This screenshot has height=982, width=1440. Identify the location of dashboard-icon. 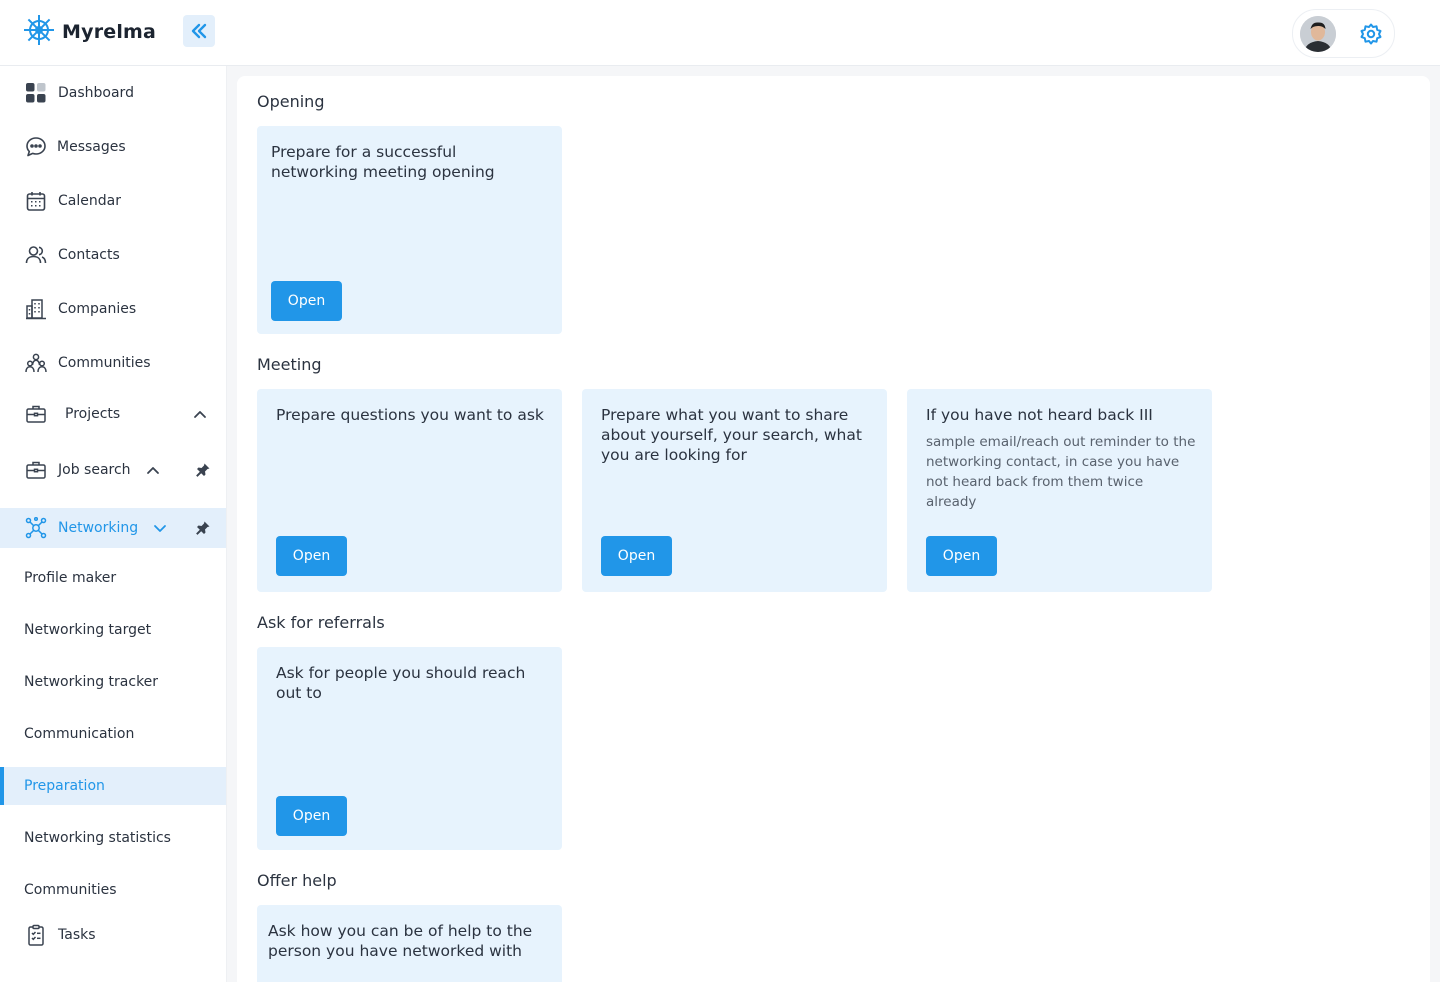
(36, 93).